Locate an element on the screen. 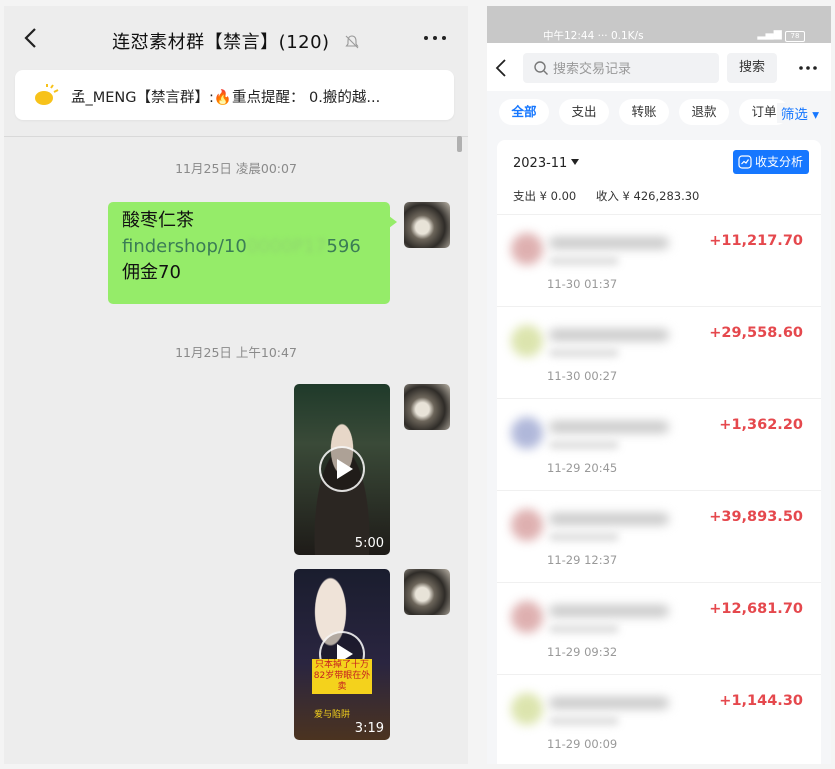  video-duration: 5:00 is located at coordinates (369, 543).